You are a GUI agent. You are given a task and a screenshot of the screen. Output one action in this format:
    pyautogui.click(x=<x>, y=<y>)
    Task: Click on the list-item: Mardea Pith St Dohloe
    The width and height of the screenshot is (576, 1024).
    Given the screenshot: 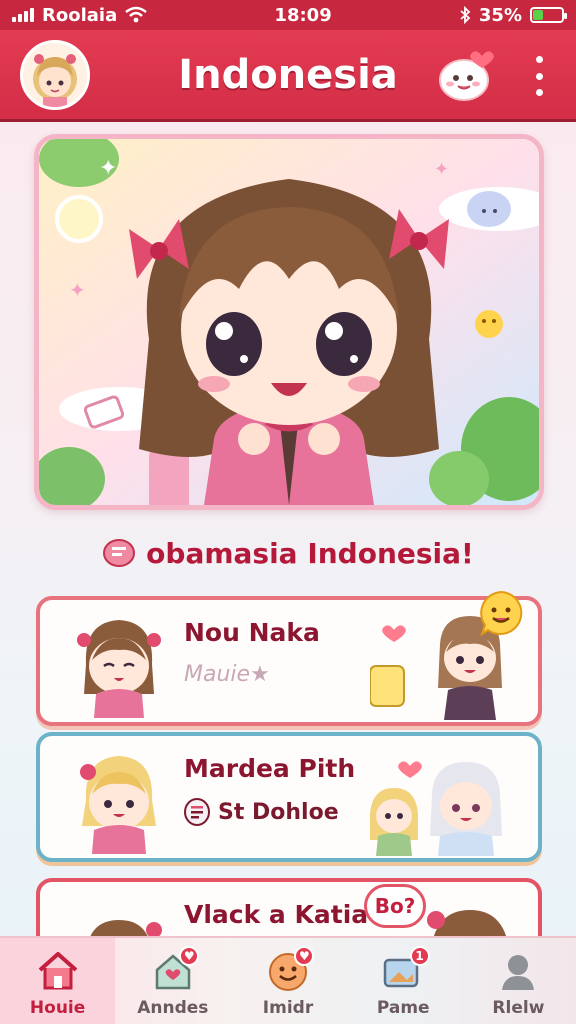 What is the action you would take?
    pyautogui.click(x=289, y=797)
    